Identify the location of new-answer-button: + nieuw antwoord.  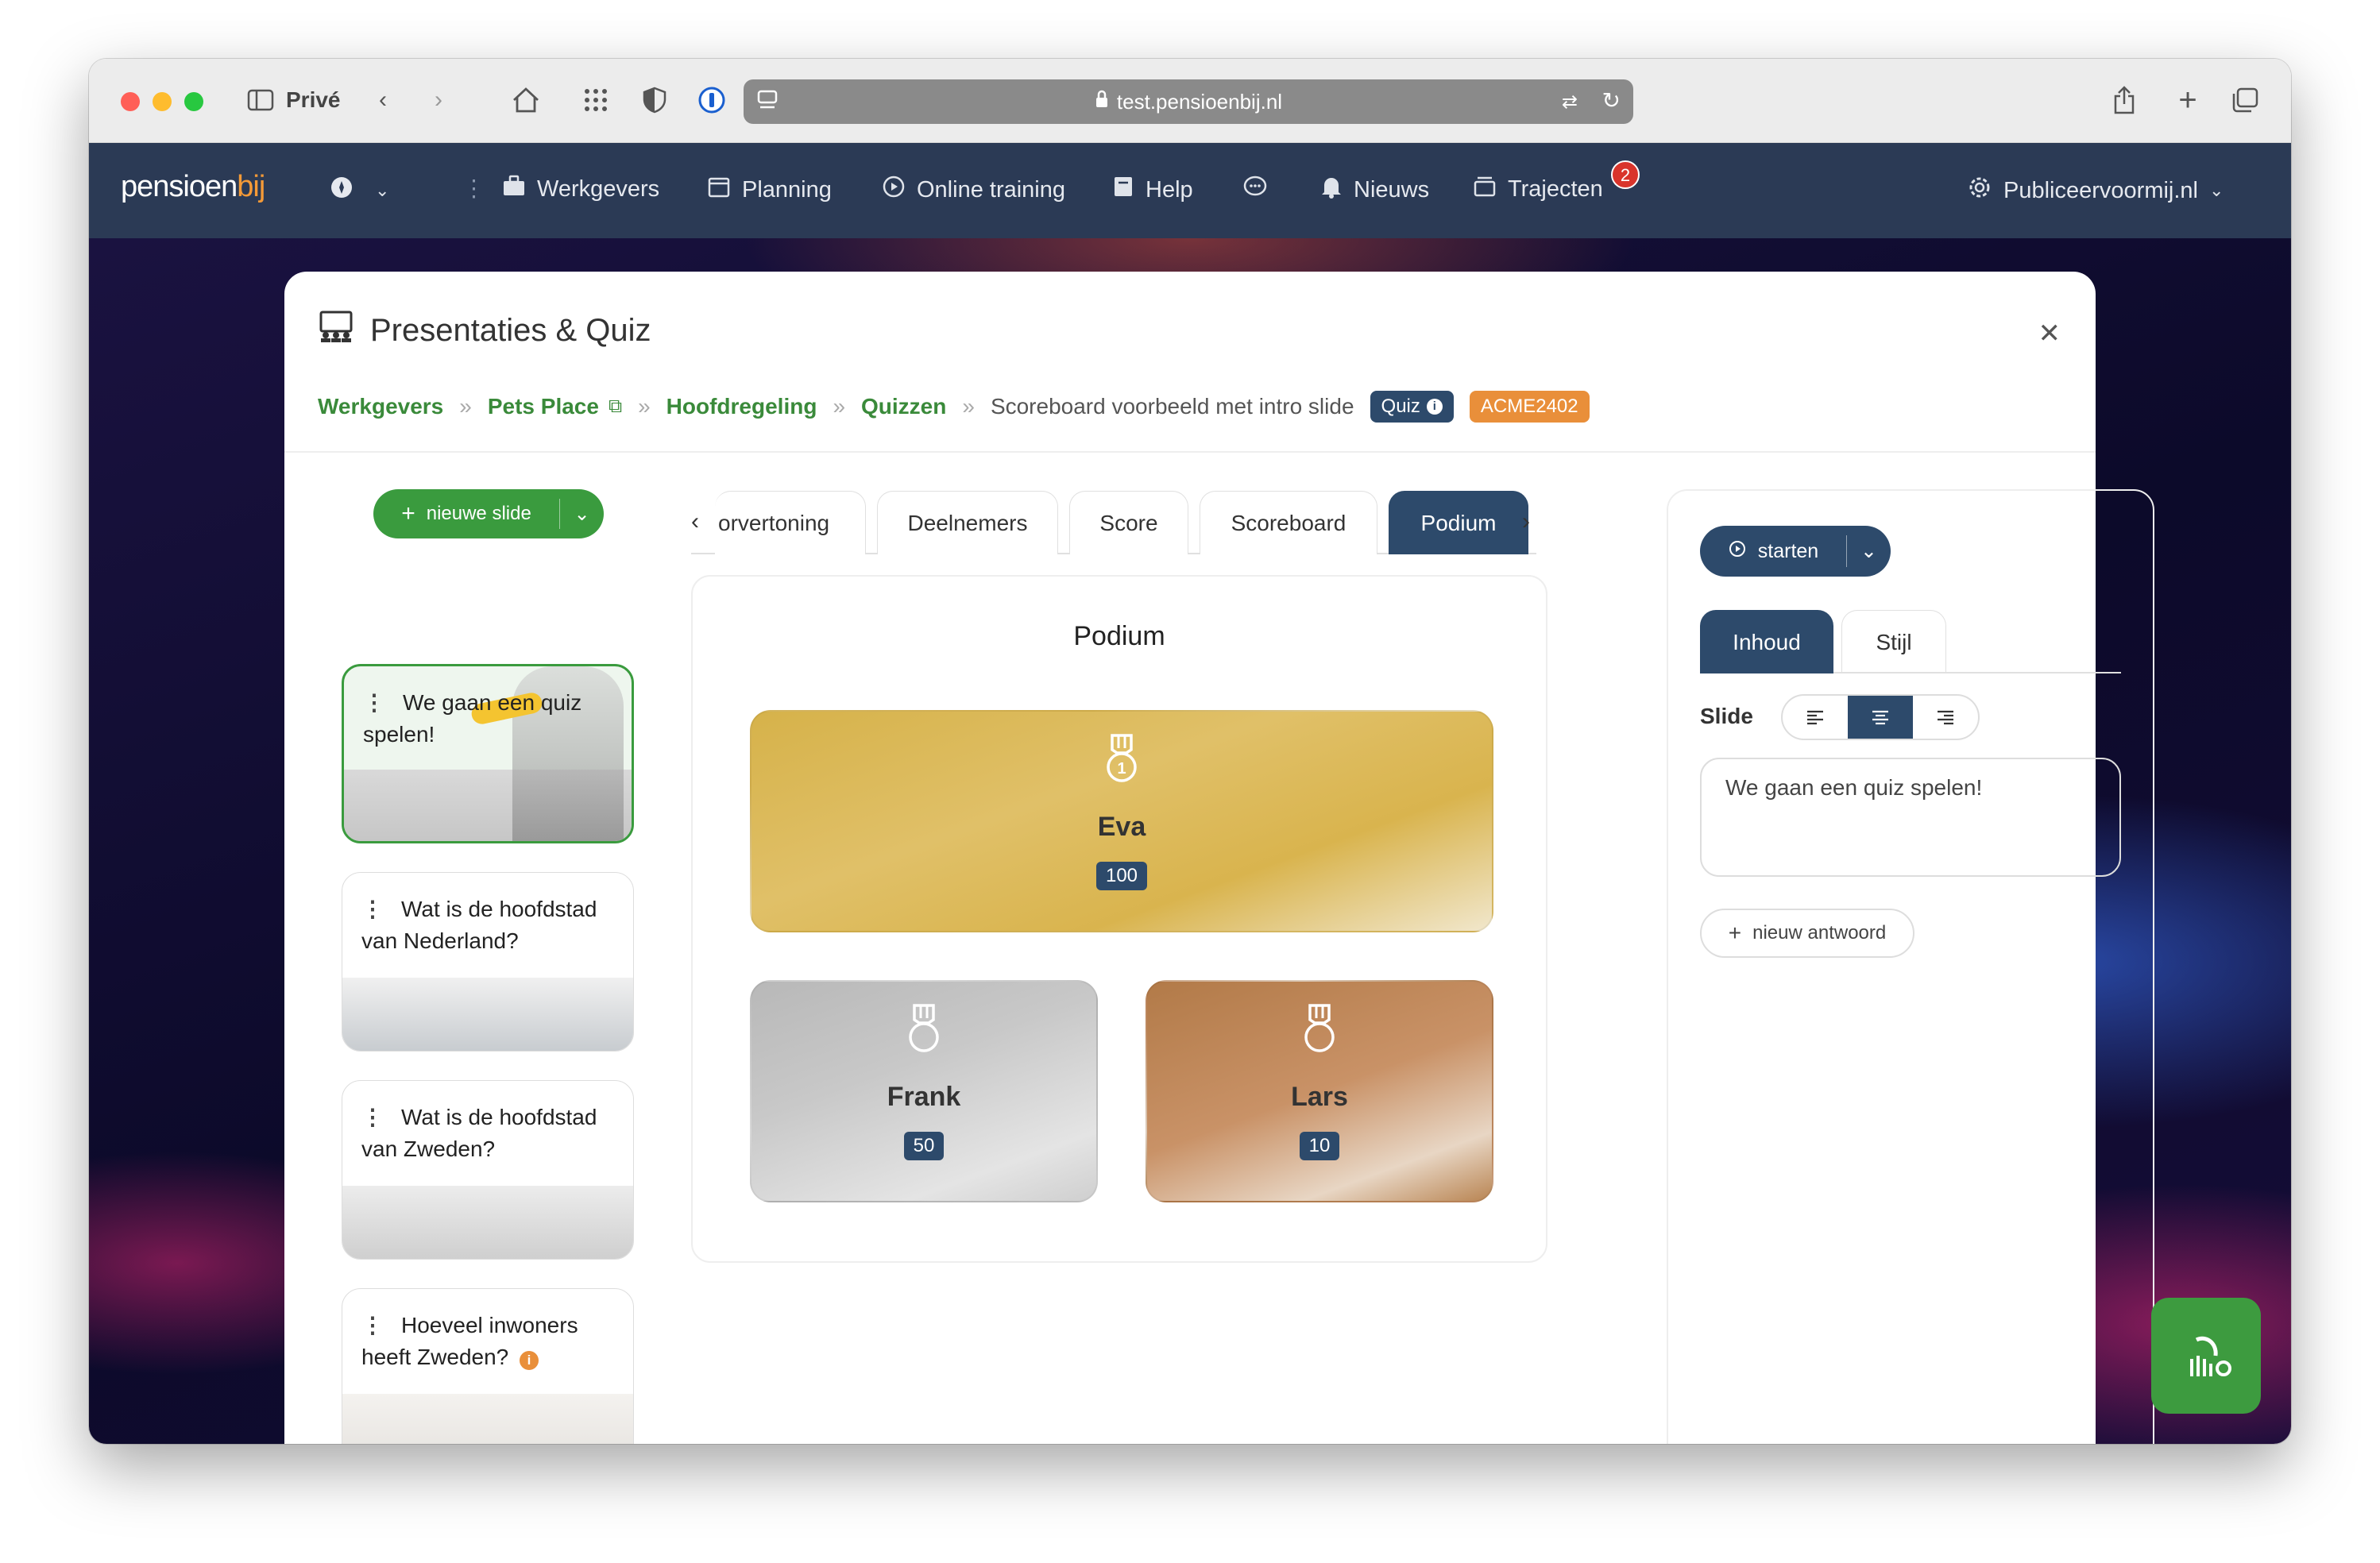
(1807, 934).